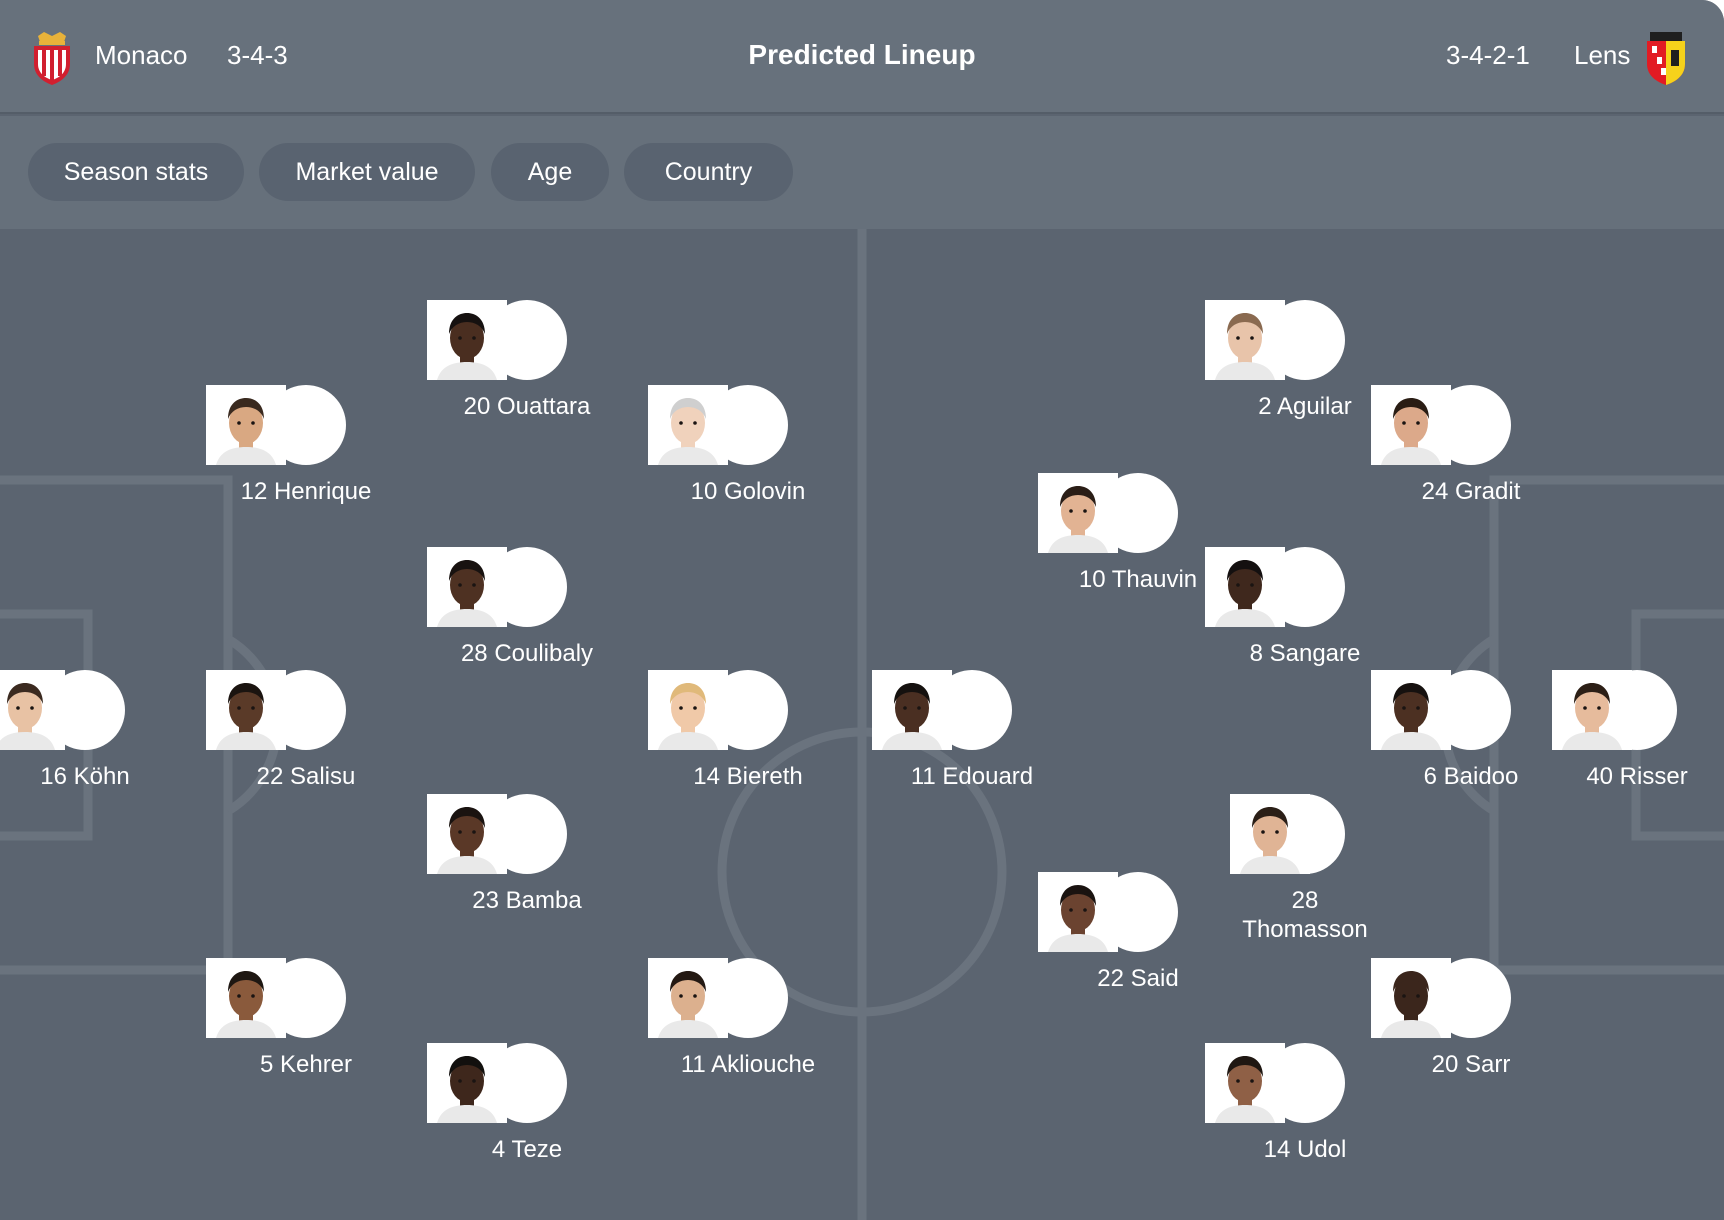 The height and width of the screenshot is (1220, 1724). Describe the element at coordinates (527, 653) in the screenshot. I see `player-name: 28 Coulibaly` at that location.